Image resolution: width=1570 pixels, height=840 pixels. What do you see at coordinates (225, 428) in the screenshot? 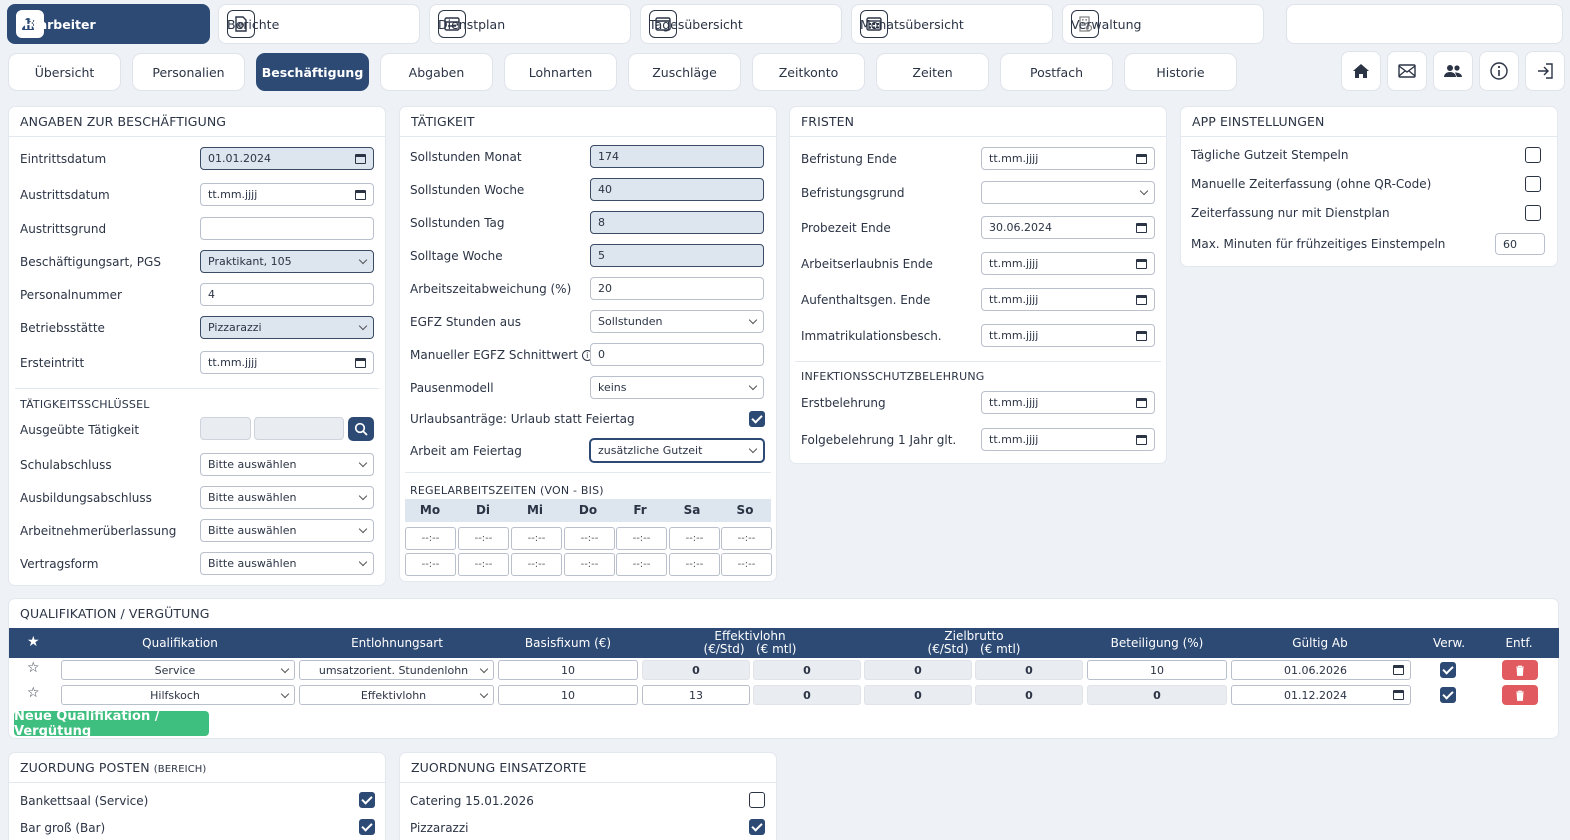
I see `taetigkeit-code-input` at bounding box center [225, 428].